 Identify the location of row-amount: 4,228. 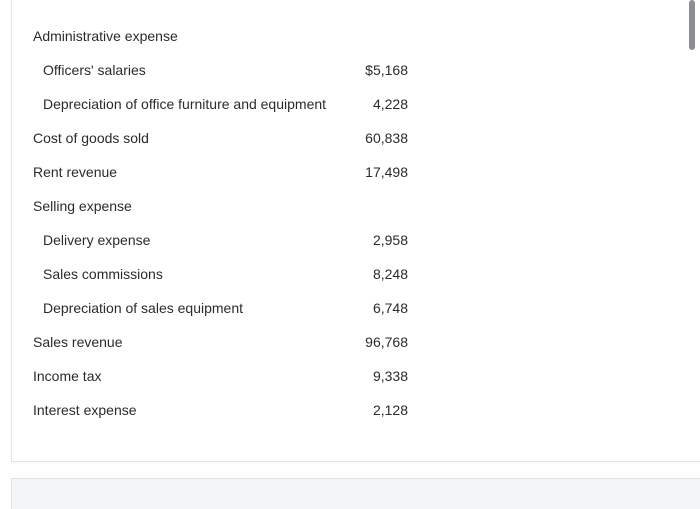
(390, 104).